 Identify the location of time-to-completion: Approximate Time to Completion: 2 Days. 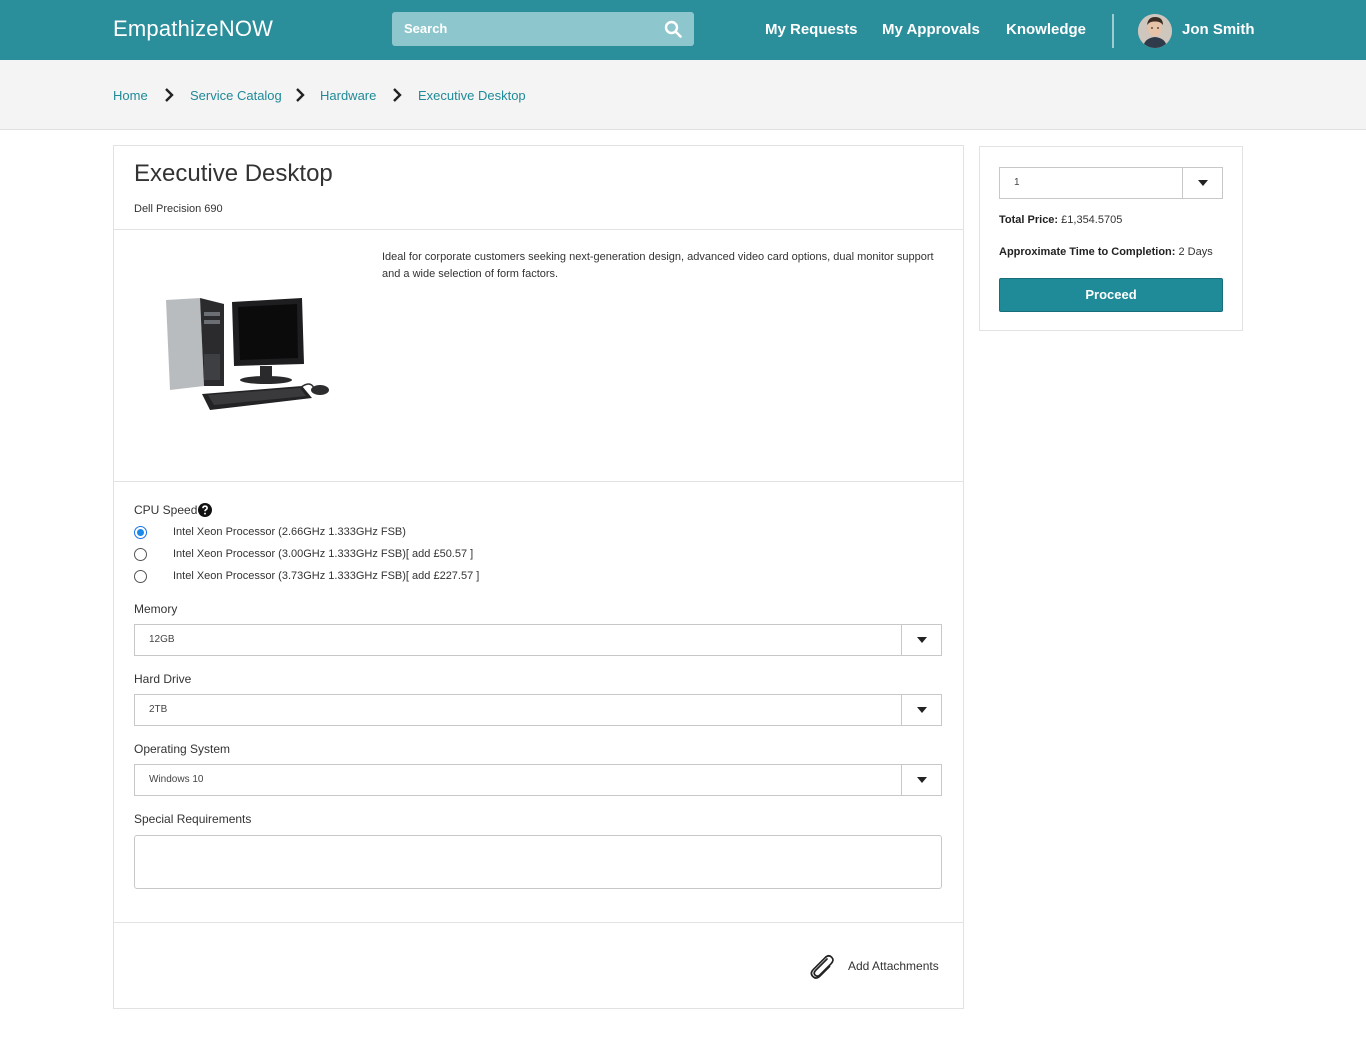
(1106, 252).